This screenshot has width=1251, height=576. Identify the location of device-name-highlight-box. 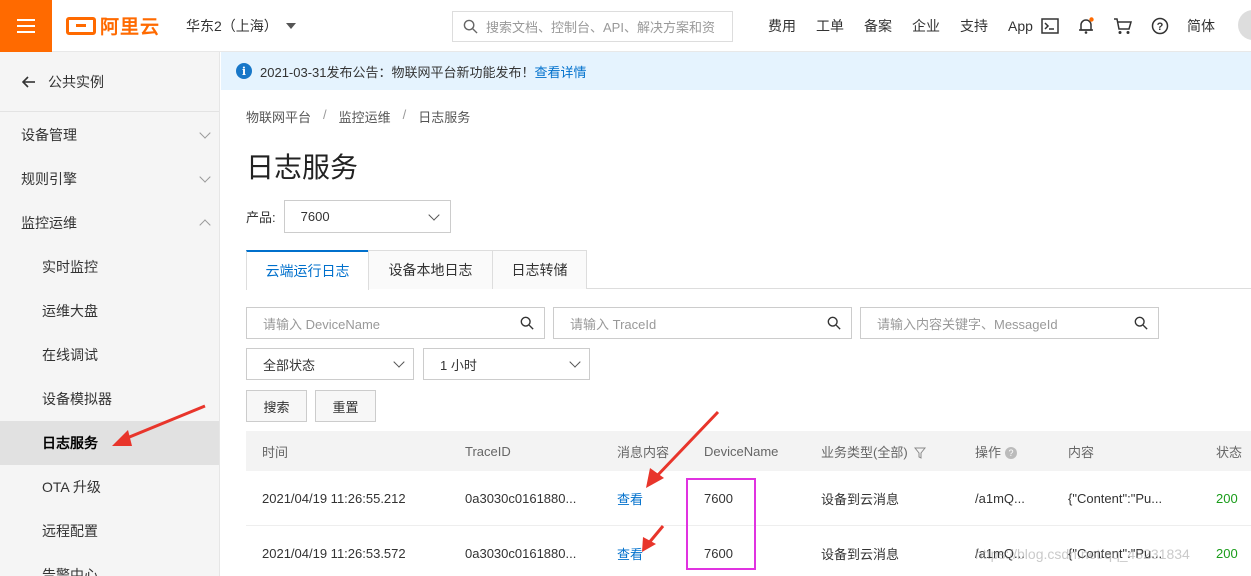
(721, 524).